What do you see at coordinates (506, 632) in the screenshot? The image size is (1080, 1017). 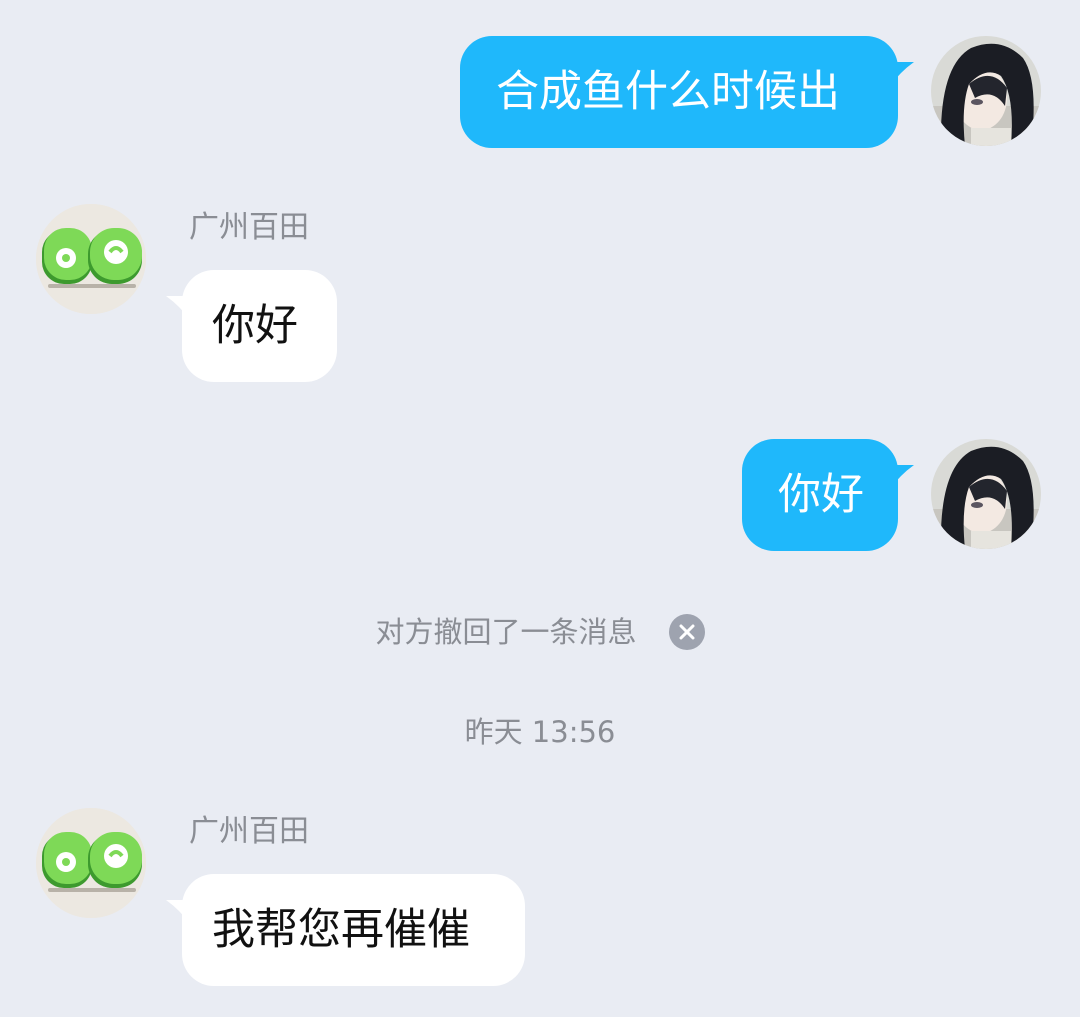 I see `recall-notice-text: 对方撤回了一条消息` at bounding box center [506, 632].